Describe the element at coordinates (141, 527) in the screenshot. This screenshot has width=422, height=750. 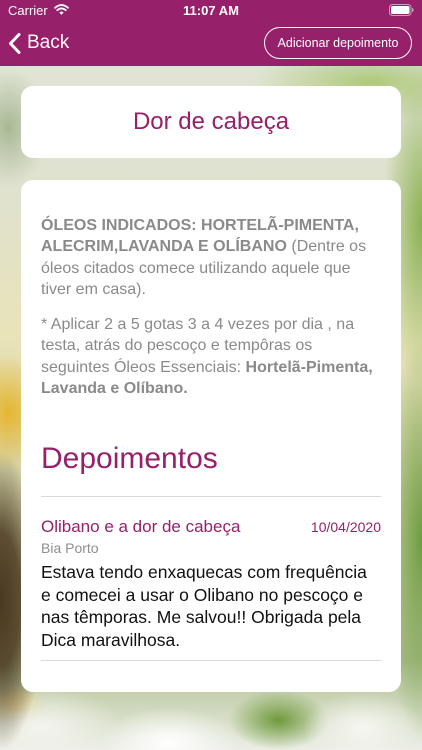
I see `testimonial-title: Olibano e a dor de cabeça` at that location.